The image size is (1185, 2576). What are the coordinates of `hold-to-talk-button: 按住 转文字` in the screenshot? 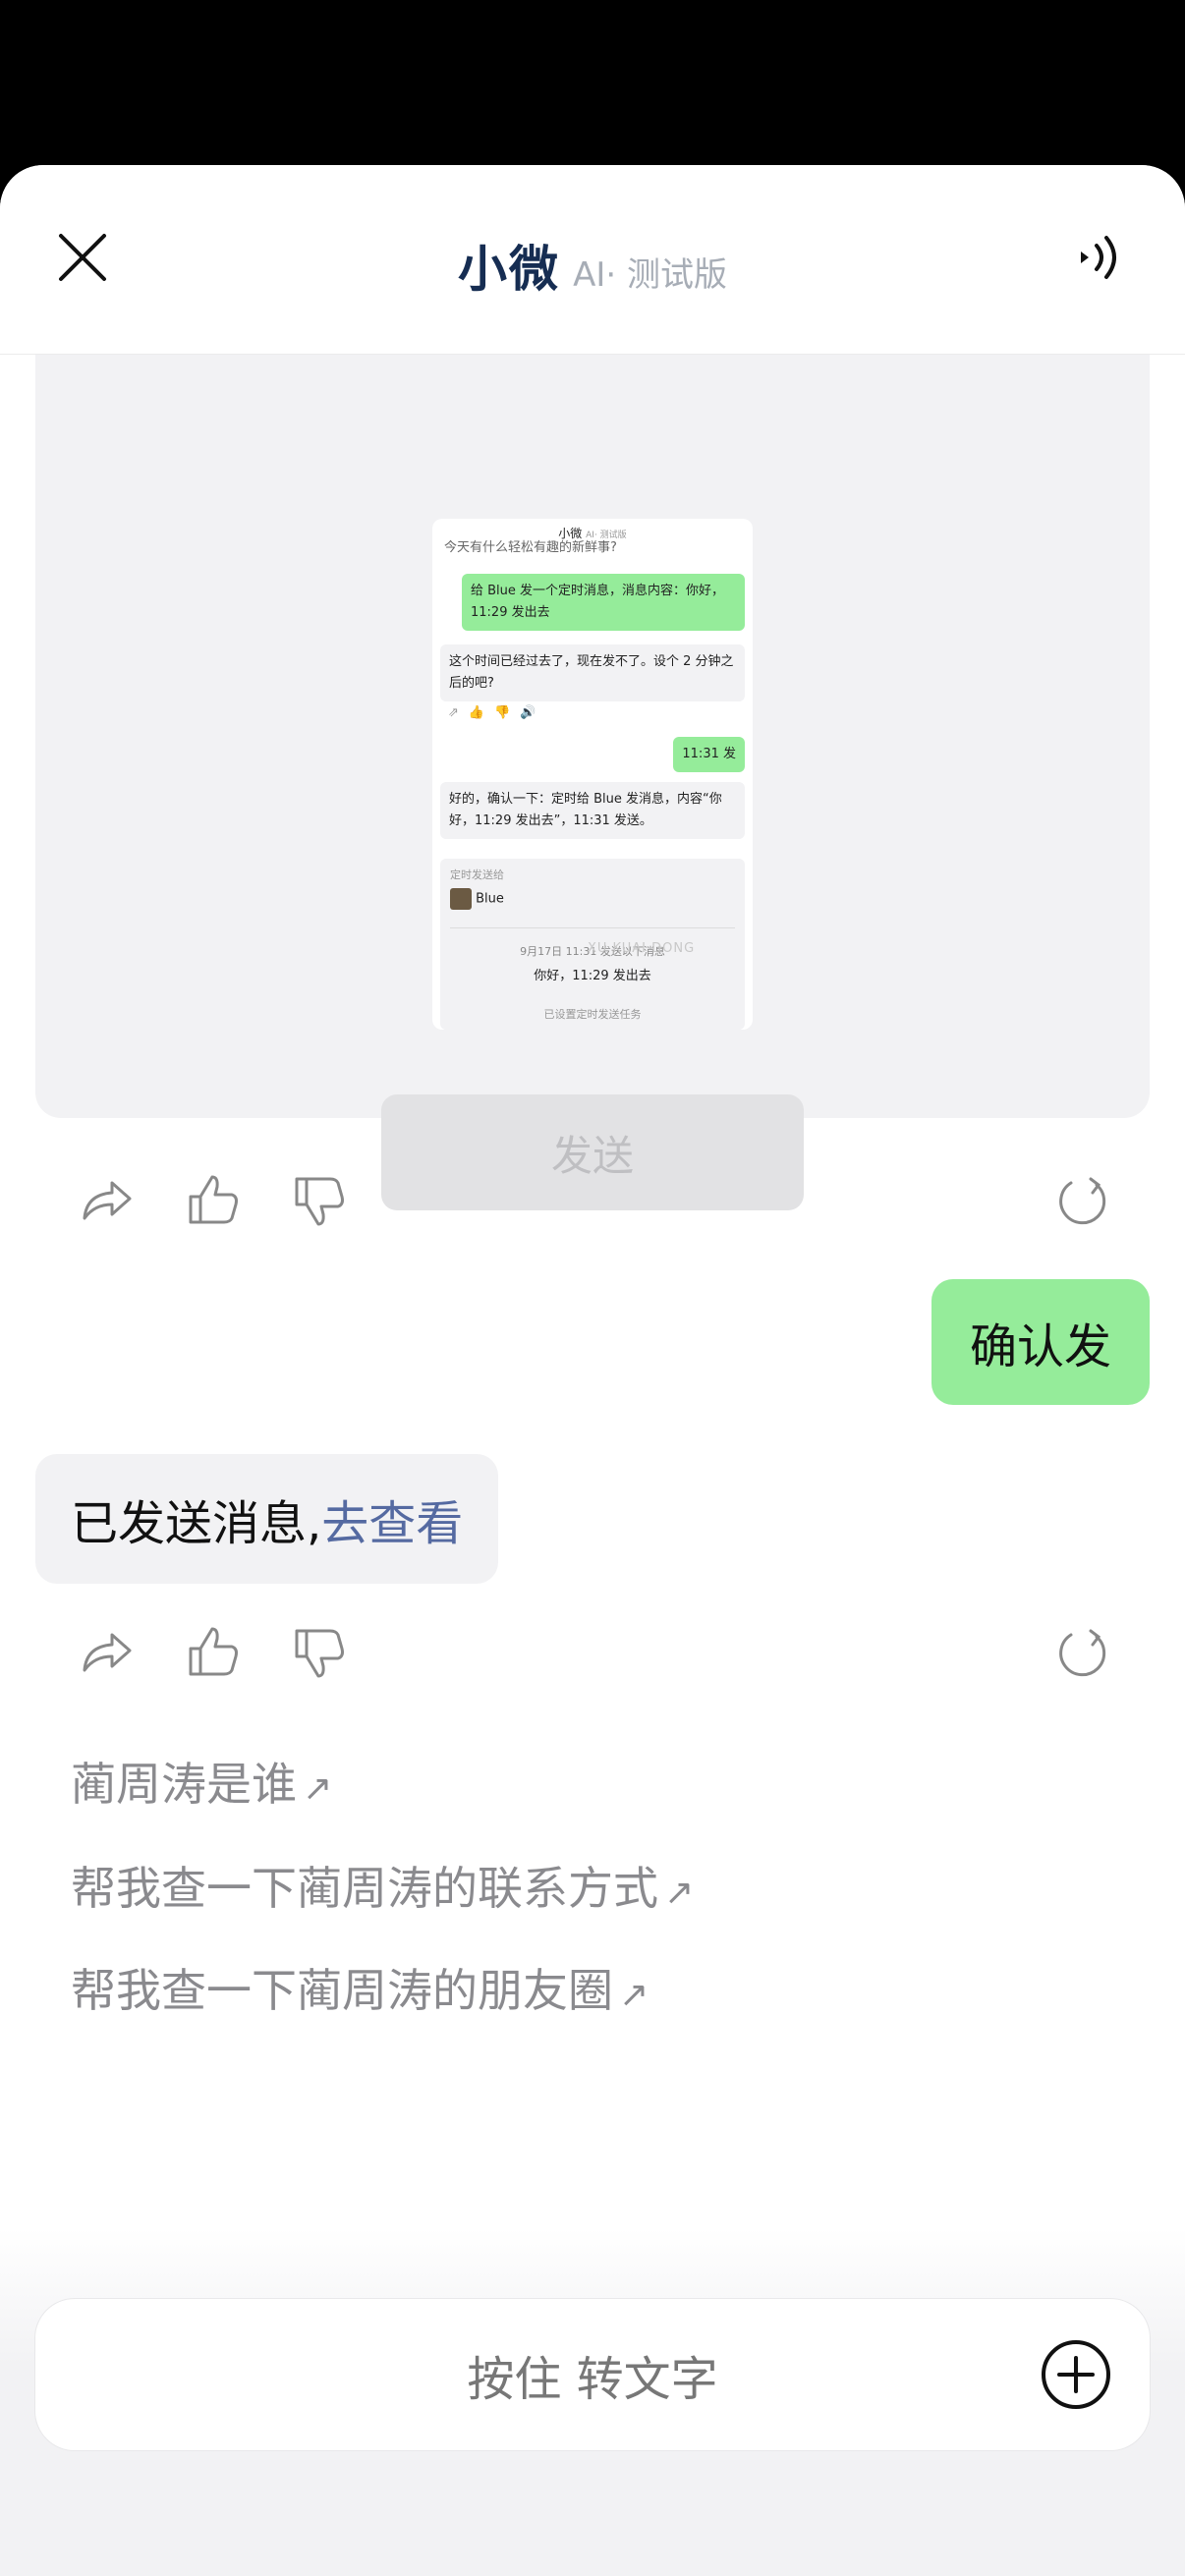 It's located at (592, 2374).